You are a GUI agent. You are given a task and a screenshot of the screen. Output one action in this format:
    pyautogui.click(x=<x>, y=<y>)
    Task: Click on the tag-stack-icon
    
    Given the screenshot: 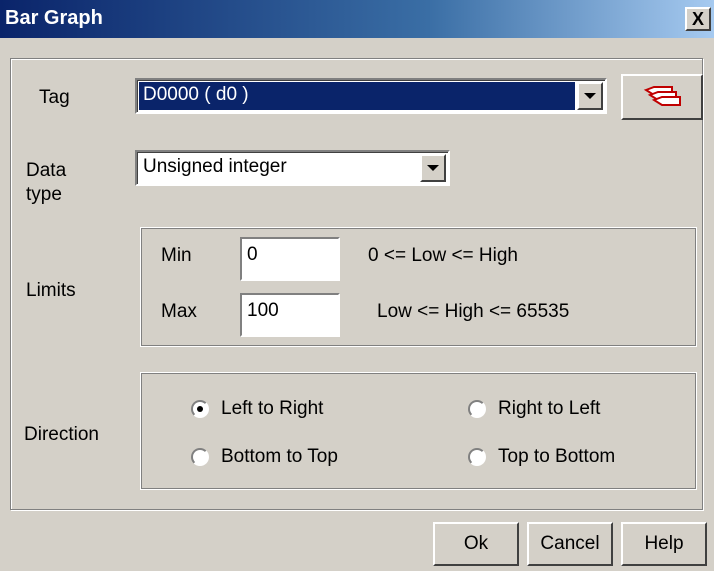 What is the action you would take?
    pyautogui.click(x=662, y=96)
    